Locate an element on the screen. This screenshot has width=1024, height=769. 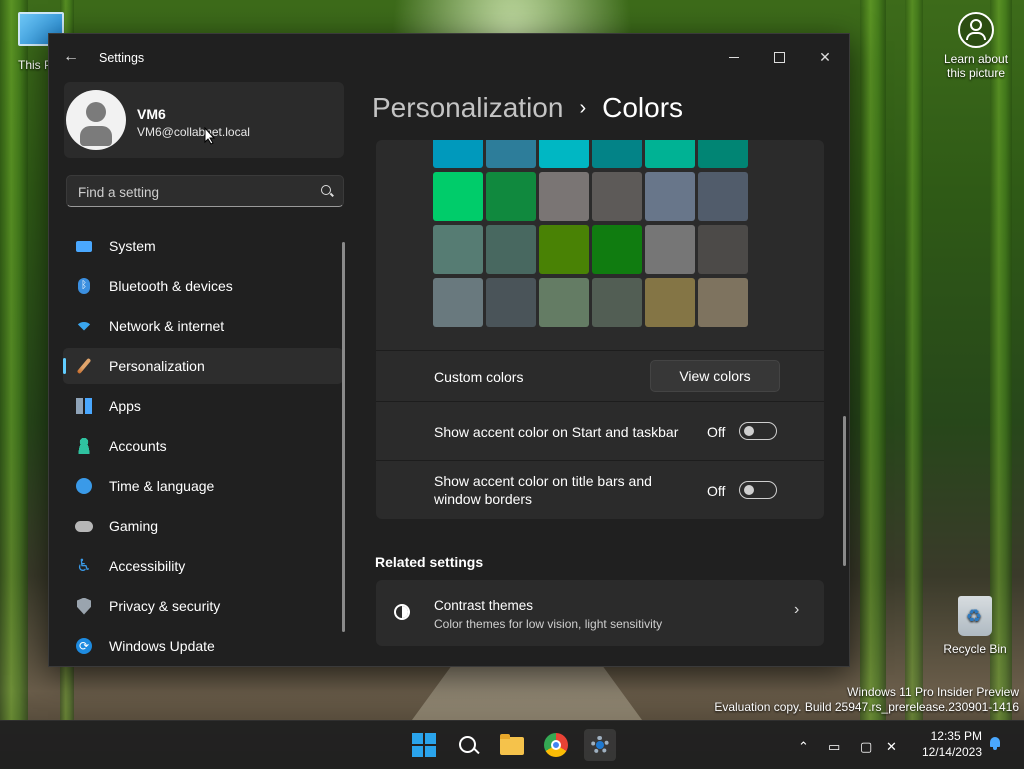
minimize-button is located at coordinates (734, 57).